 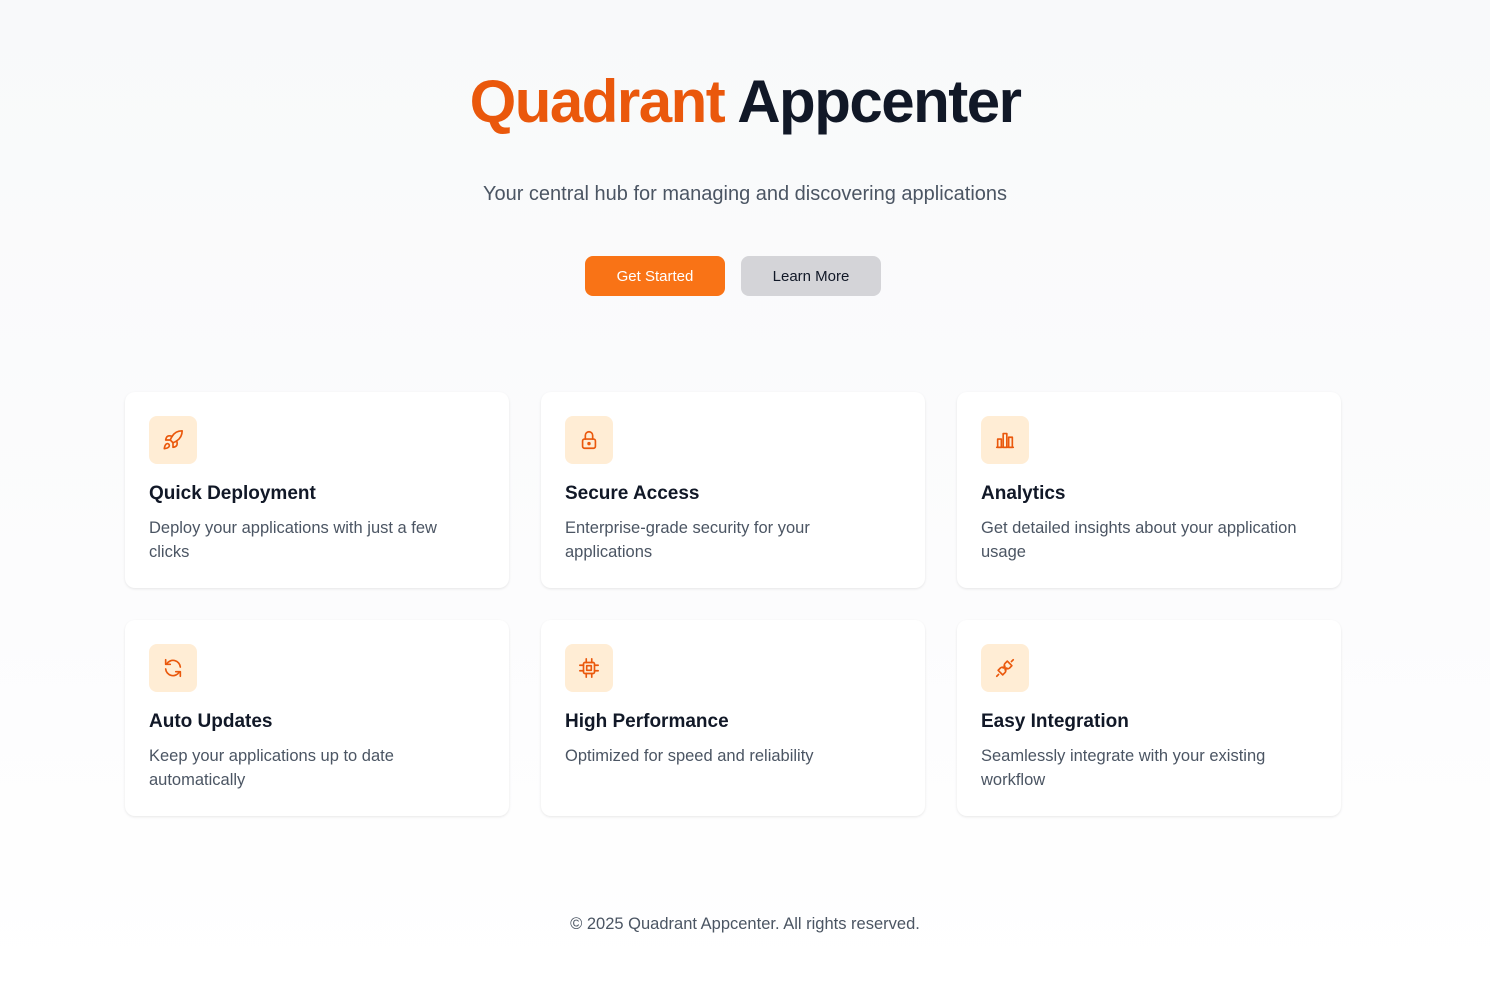 What do you see at coordinates (232, 493) in the screenshot?
I see `feature-title: Quick Deployment` at bounding box center [232, 493].